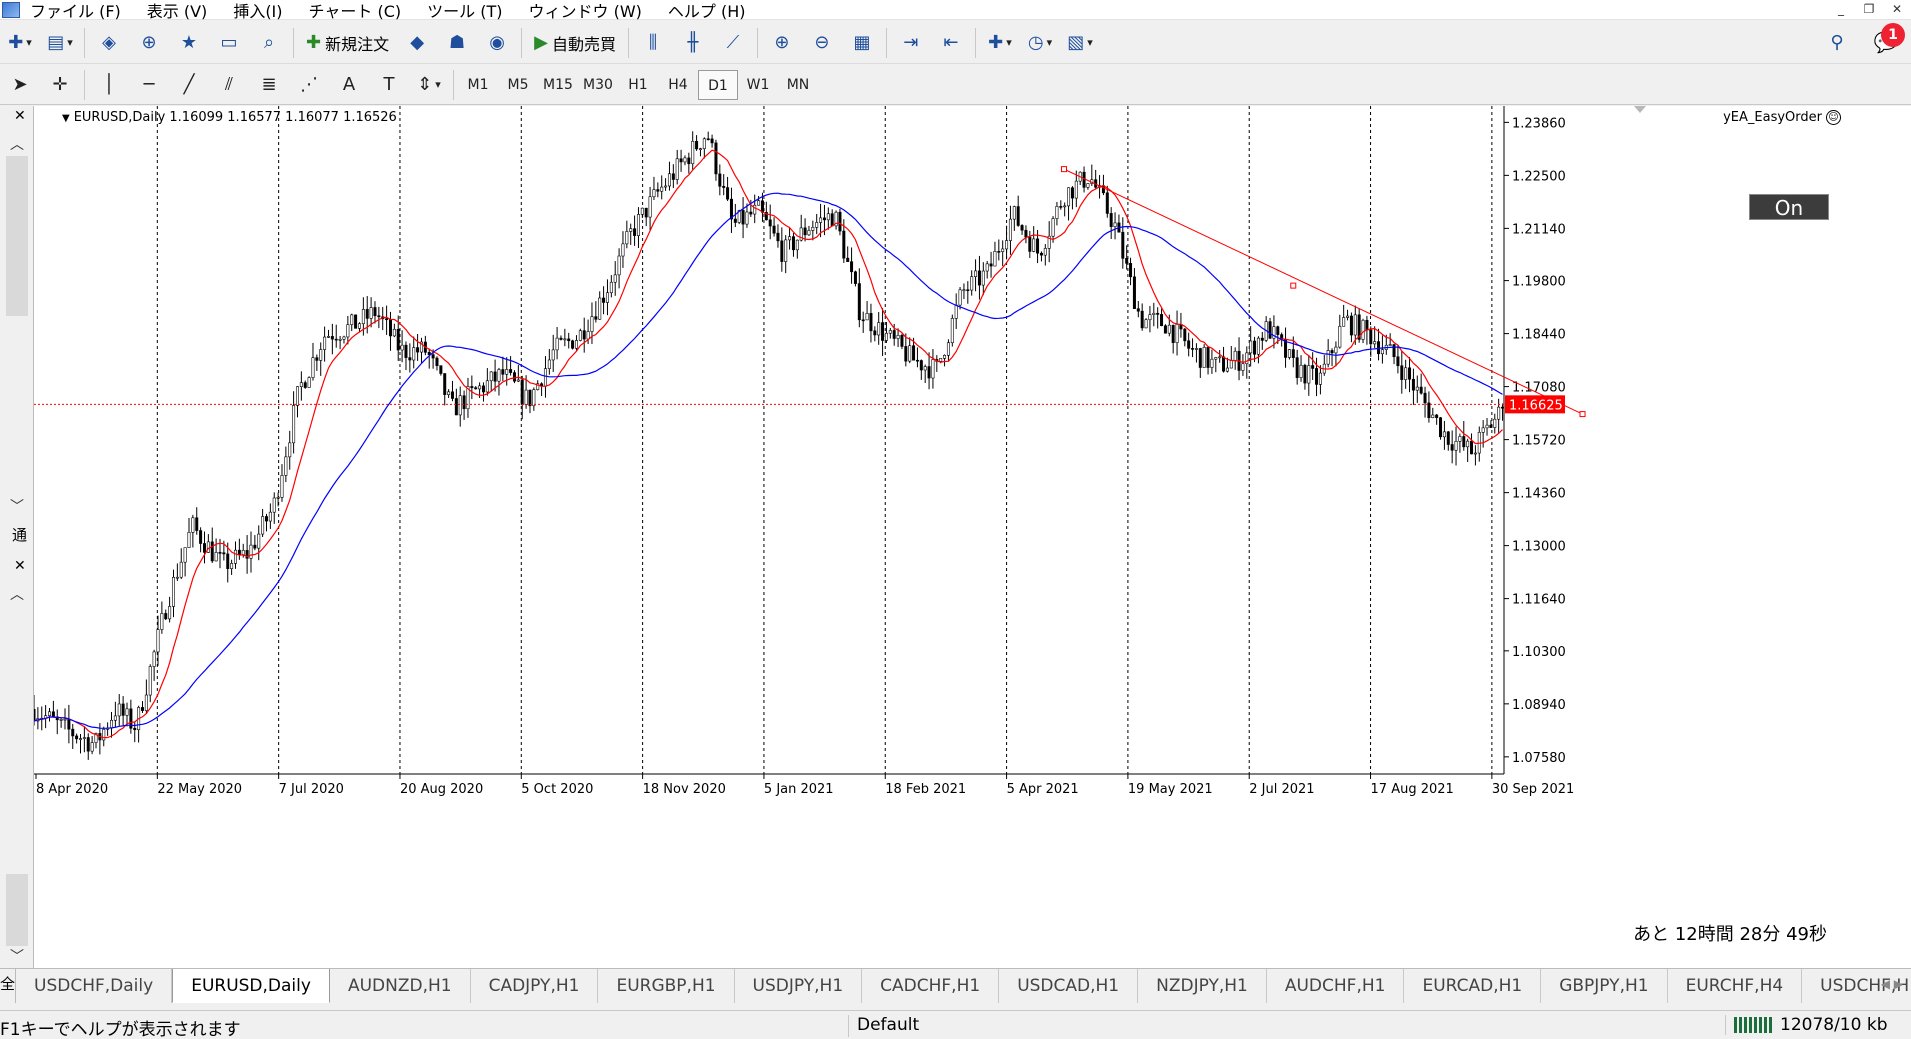 The height and width of the screenshot is (1039, 1911). Describe the element at coordinates (149, 43) in the screenshot. I see `data-window-icon: ⊕` at that location.